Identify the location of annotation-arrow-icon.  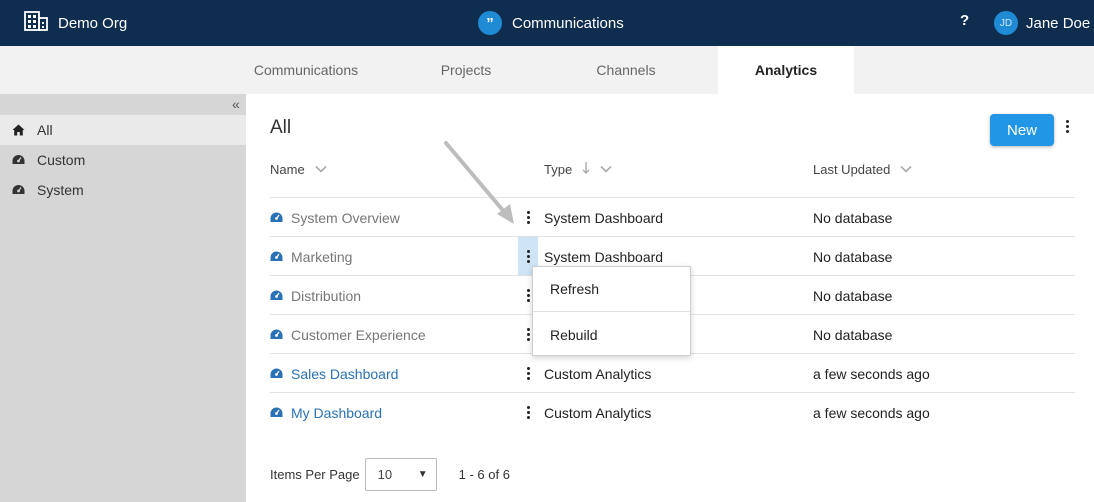
(479, 182).